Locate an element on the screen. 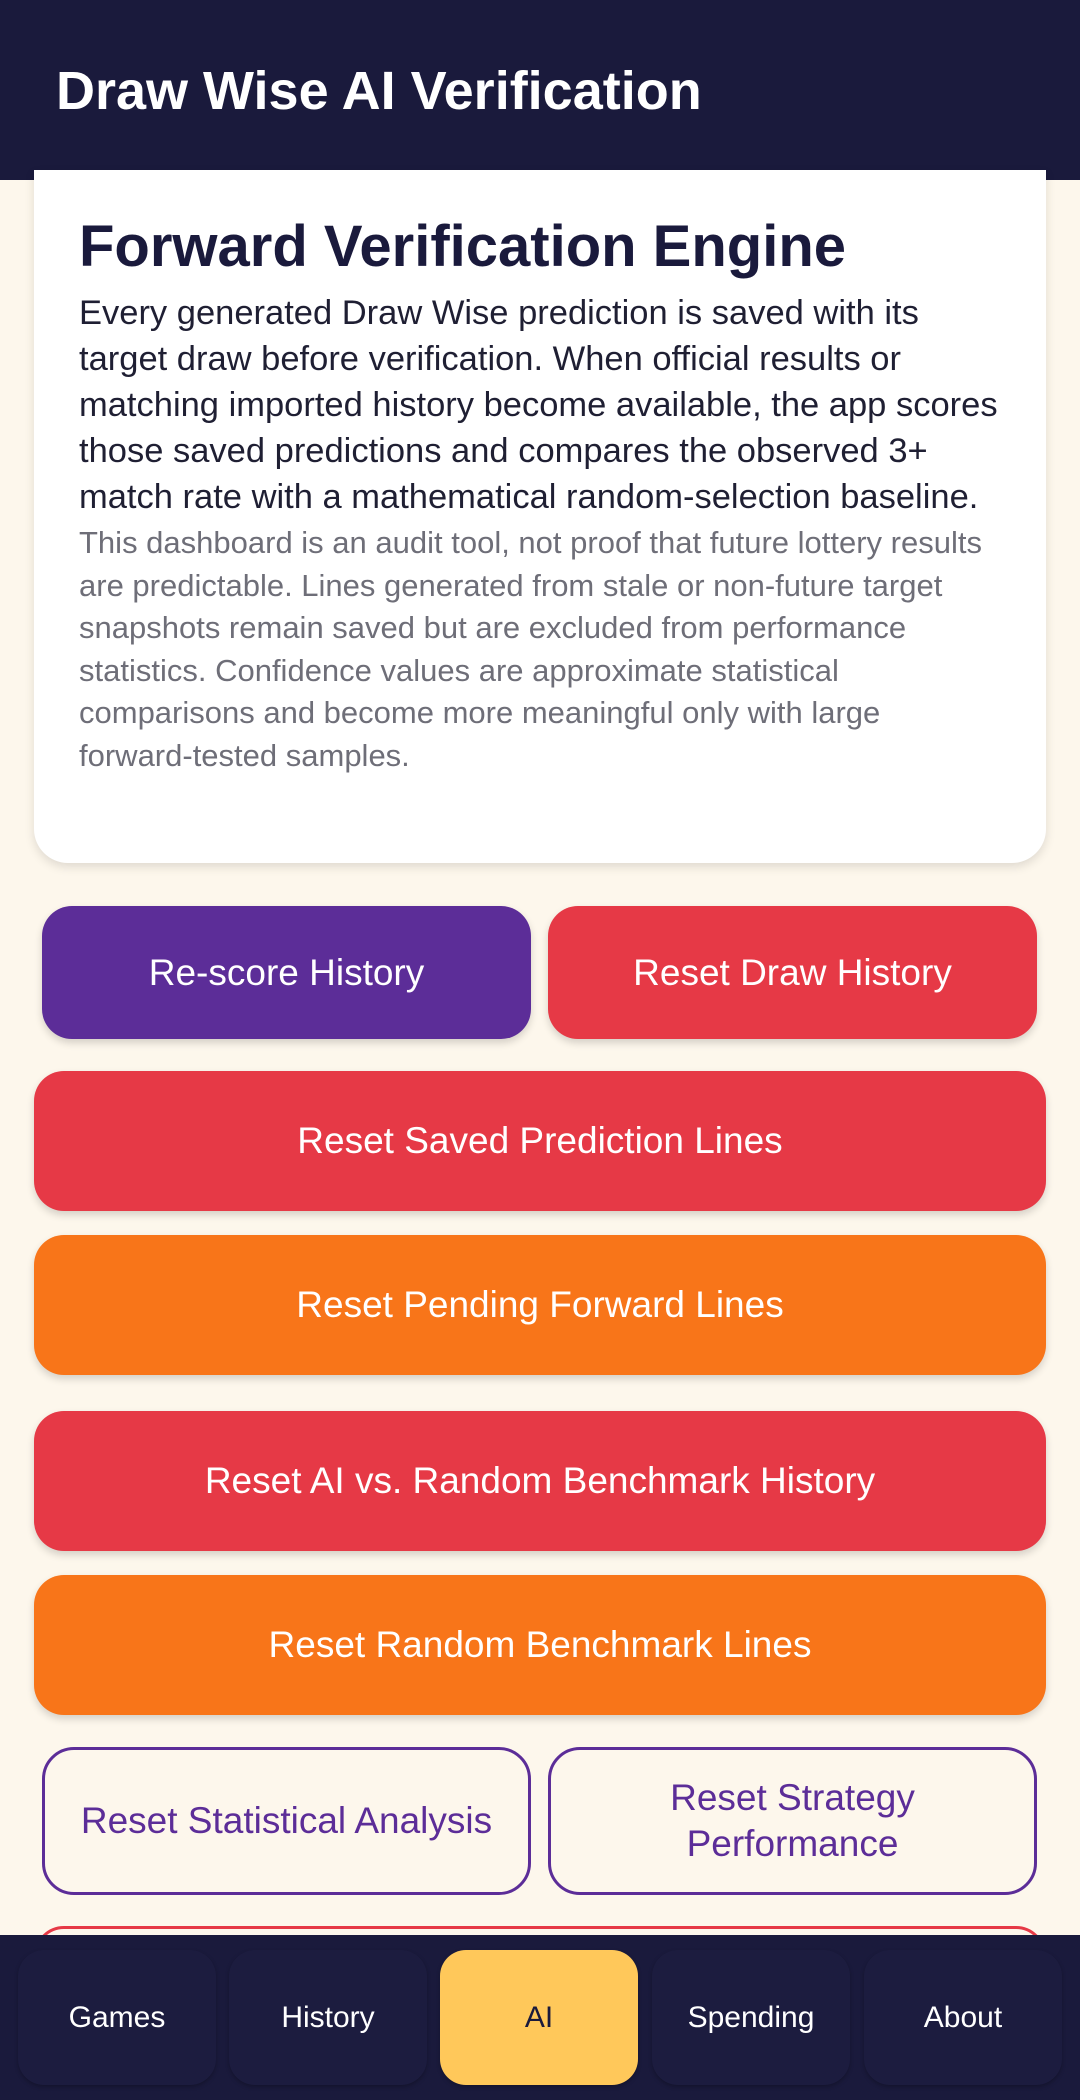 The image size is (1080, 2100). bottom-navigation: Games History AI Spending About is located at coordinates (540, 2017).